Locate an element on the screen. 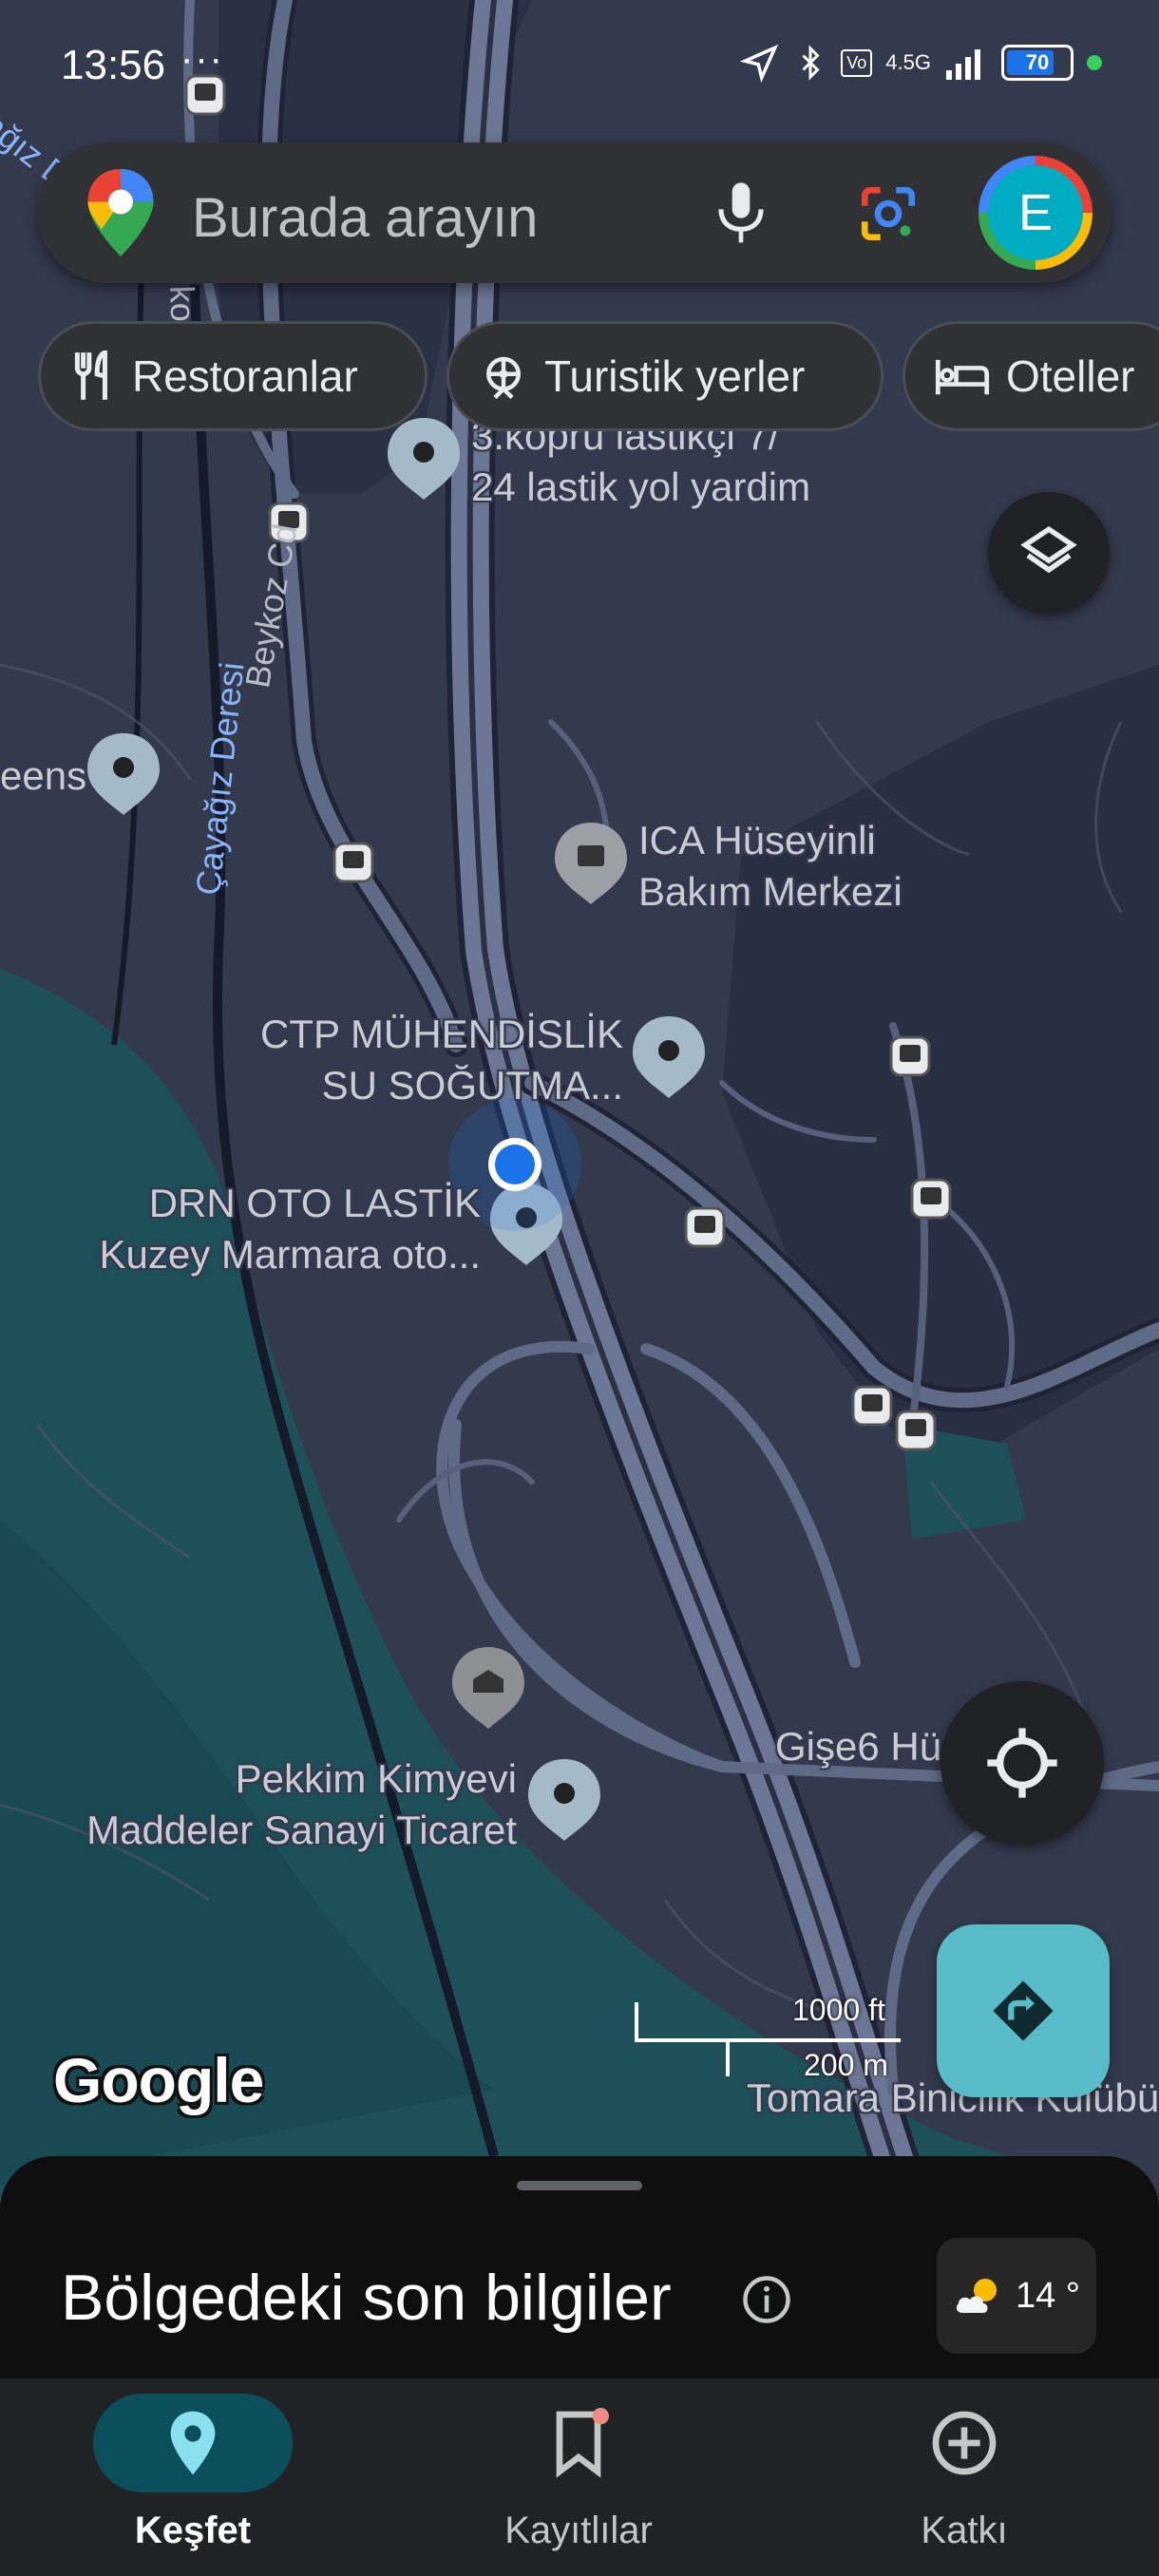 Image resolution: width=1159 pixels, height=2576 pixels. my-location-button is located at coordinates (1022, 1763).